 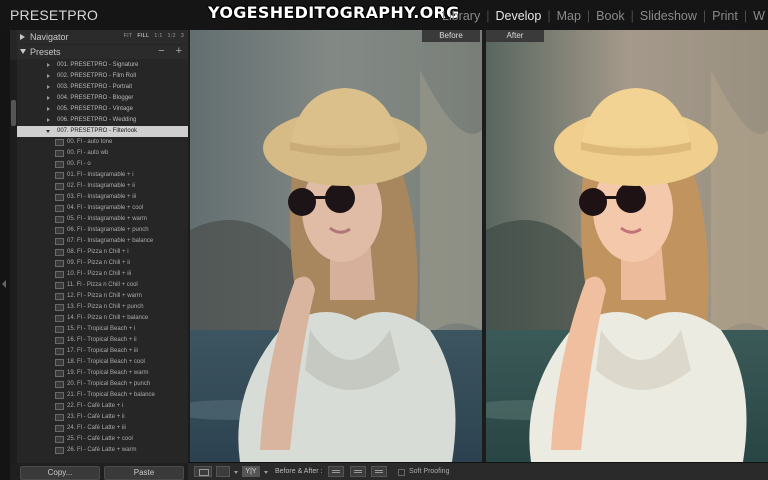 I want to click on module-develop: Develop, so click(x=518, y=16).